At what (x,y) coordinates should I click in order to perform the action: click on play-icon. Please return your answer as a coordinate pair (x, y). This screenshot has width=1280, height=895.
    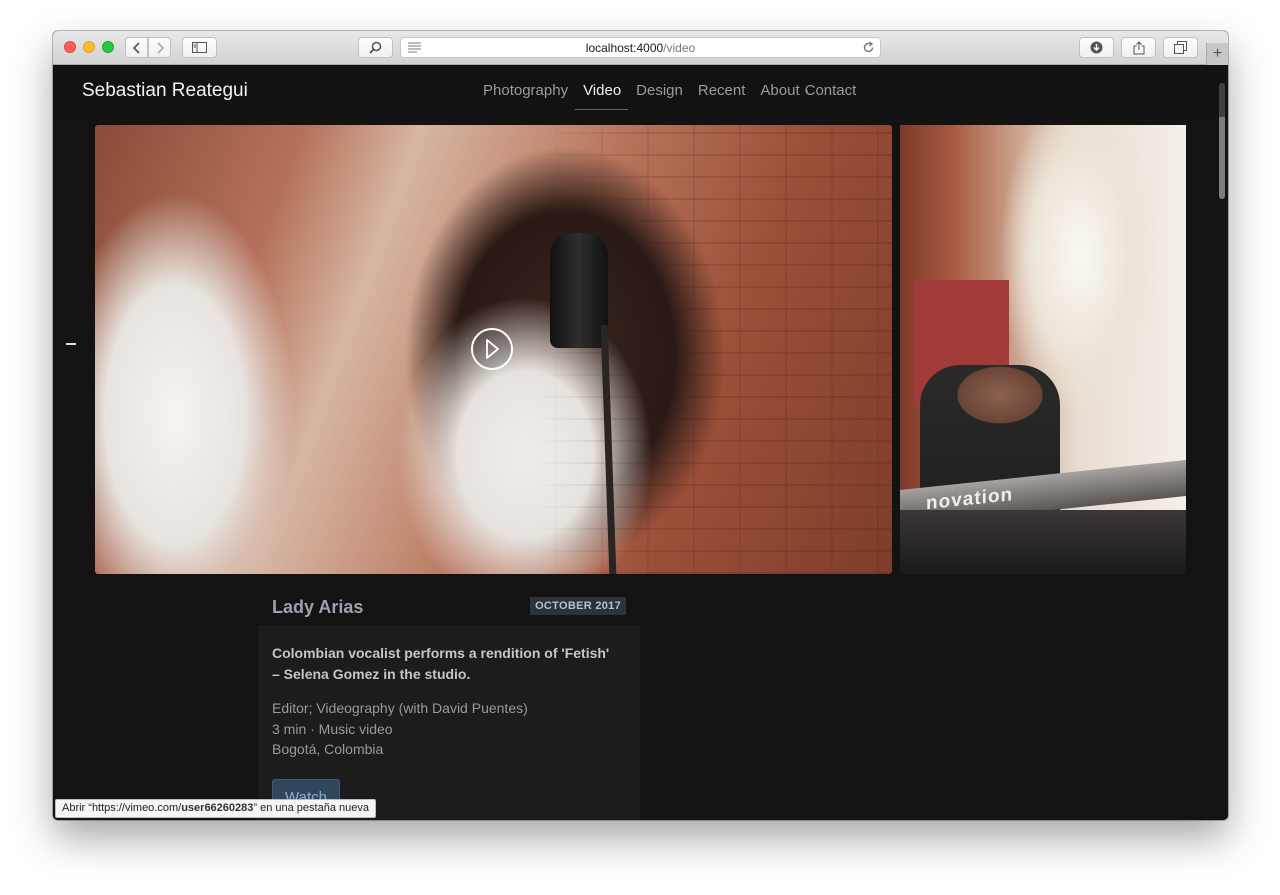
    Looking at the image, I should click on (492, 349).